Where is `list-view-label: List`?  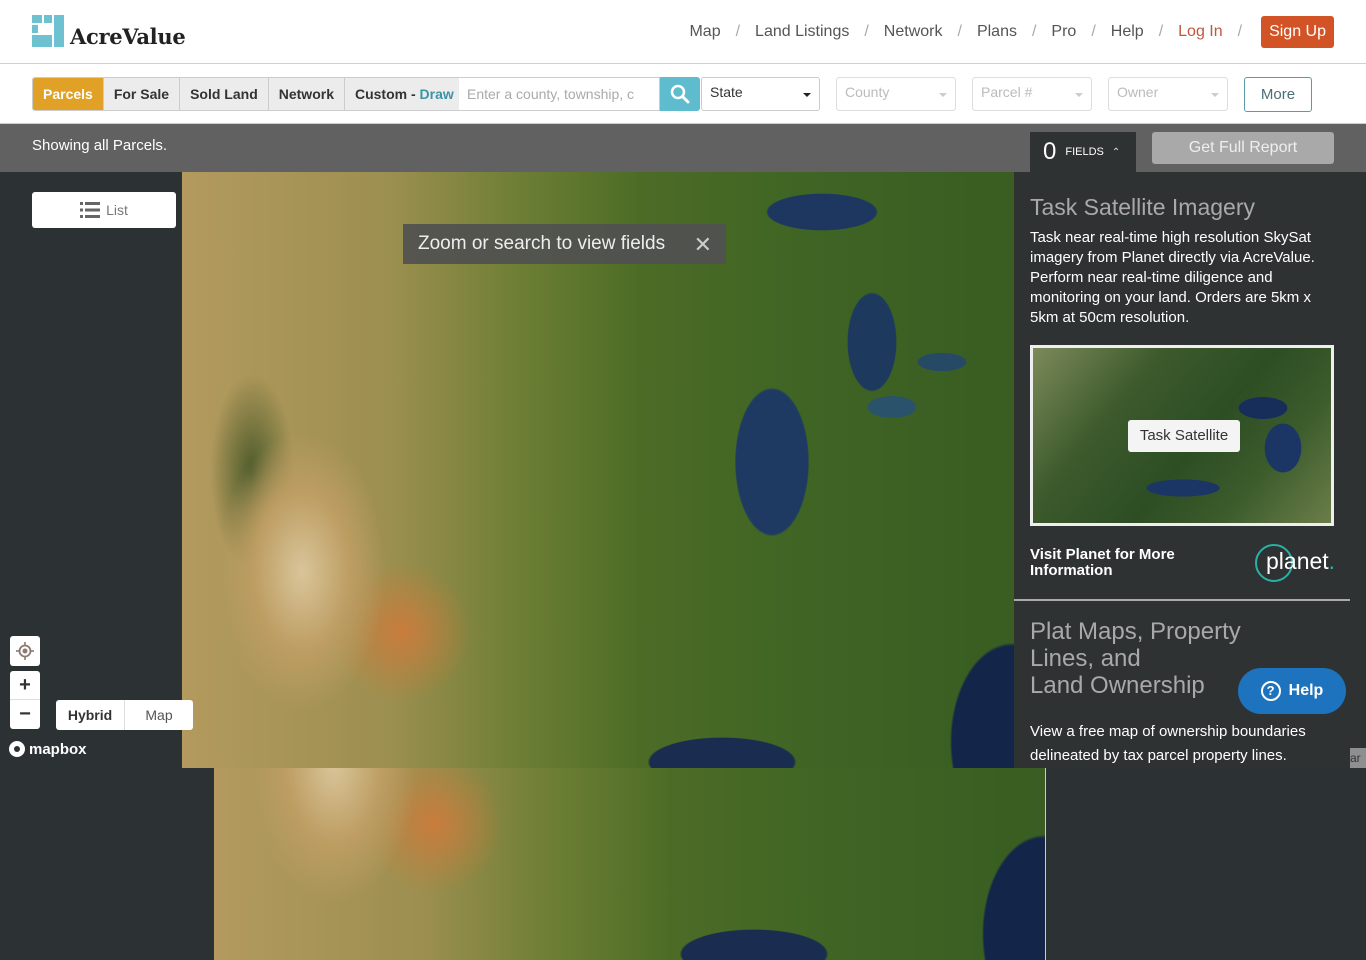
list-view-label: List is located at coordinates (117, 210).